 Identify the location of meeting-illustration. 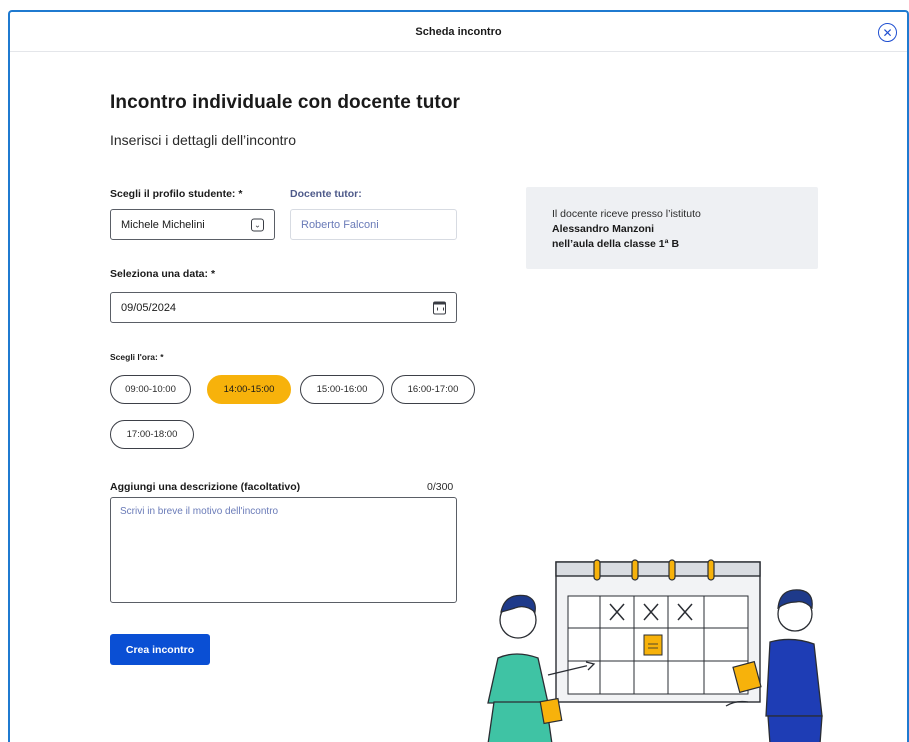
(655, 650).